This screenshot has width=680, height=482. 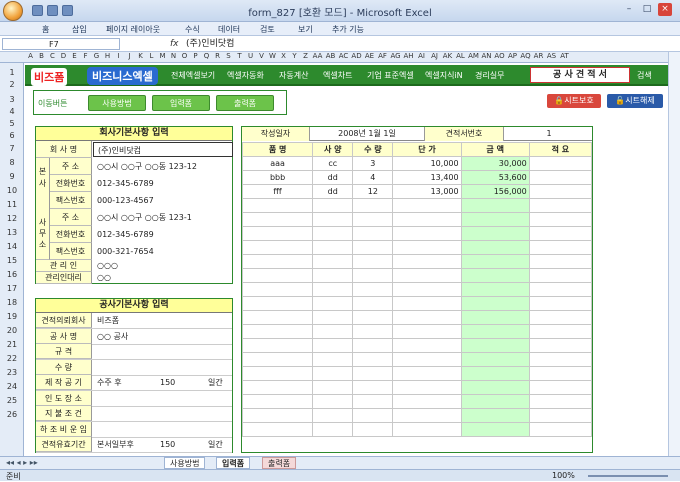 I want to click on column-header: Z, so click(x=305, y=56).